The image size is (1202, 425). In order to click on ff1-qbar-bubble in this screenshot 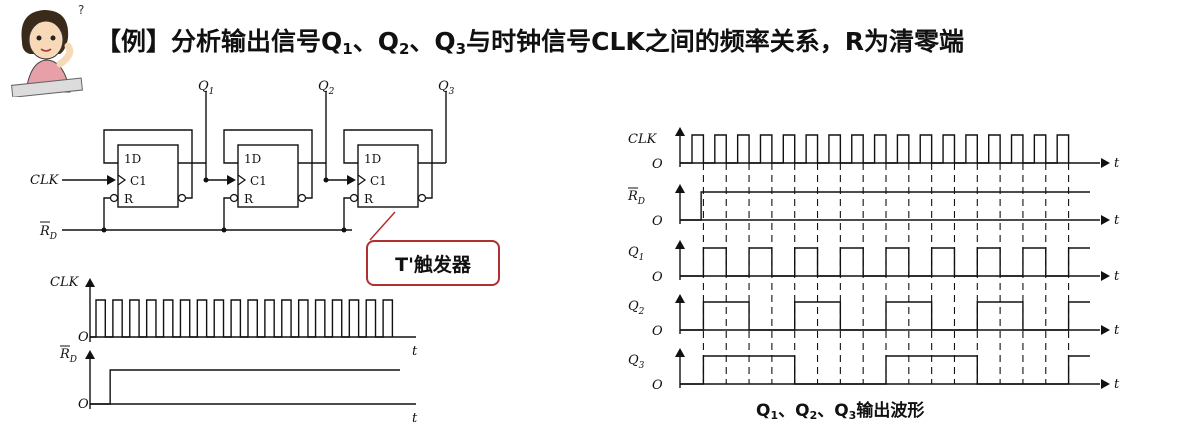, I will do `click(182, 198)`.